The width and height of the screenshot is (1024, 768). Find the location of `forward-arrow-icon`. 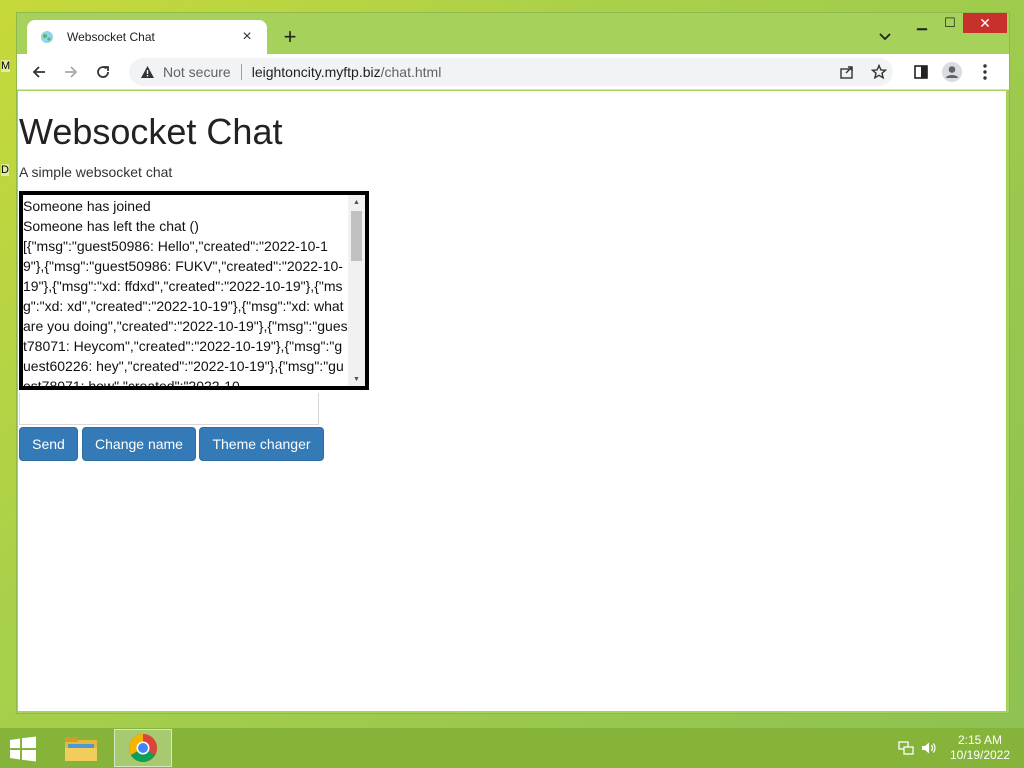

forward-arrow-icon is located at coordinates (71, 72).